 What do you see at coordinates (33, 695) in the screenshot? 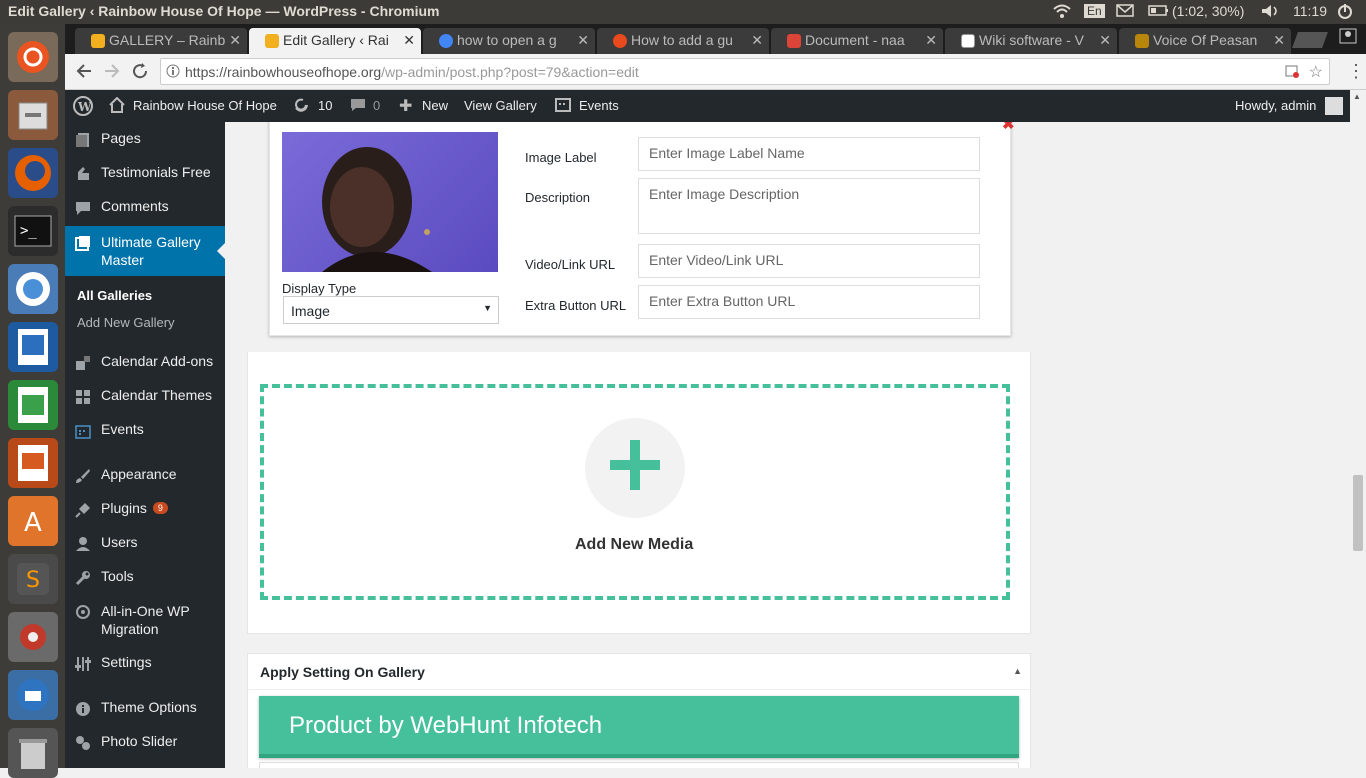
I see `thunderbird-icon` at bounding box center [33, 695].